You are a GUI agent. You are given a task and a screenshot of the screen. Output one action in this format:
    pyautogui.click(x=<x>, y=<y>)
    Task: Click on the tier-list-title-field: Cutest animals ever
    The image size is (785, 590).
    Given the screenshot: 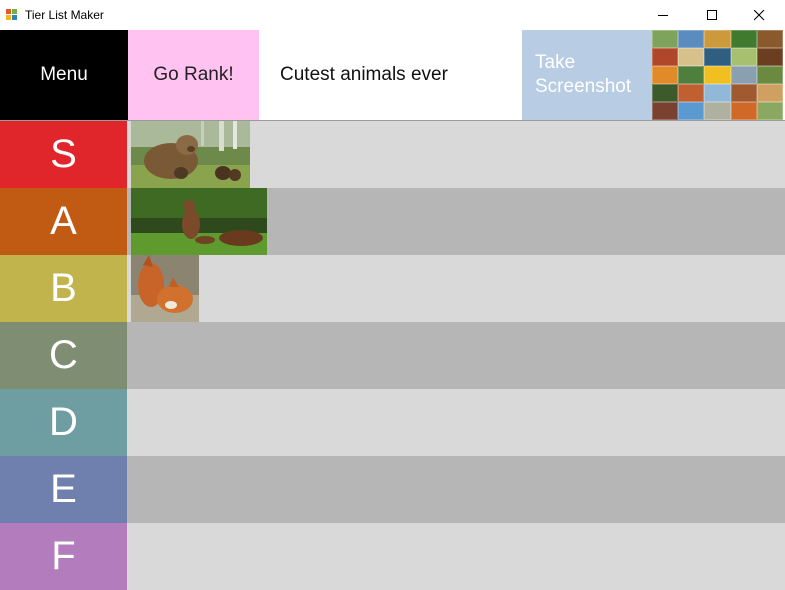 What is the action you would take?
    pyautogui.click(x=390, y=75)
    